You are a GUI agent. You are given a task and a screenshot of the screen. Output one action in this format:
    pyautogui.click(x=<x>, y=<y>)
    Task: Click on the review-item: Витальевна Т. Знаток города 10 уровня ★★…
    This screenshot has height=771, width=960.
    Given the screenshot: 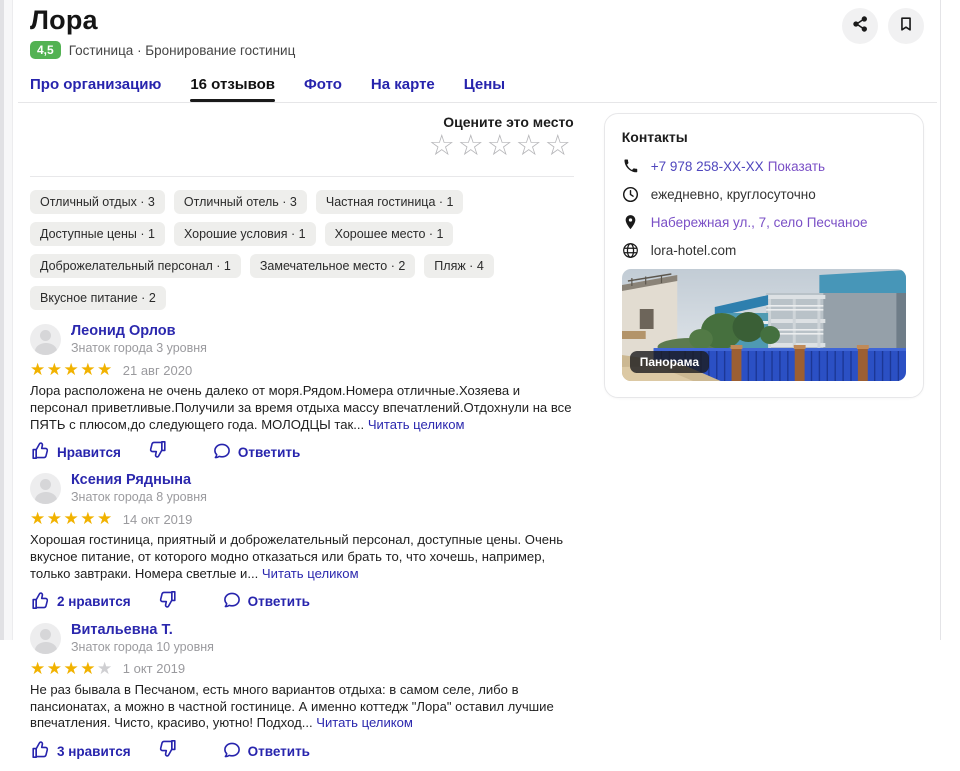 What is the action you would take?
    pyautogui.click(x=302, y=692)
    